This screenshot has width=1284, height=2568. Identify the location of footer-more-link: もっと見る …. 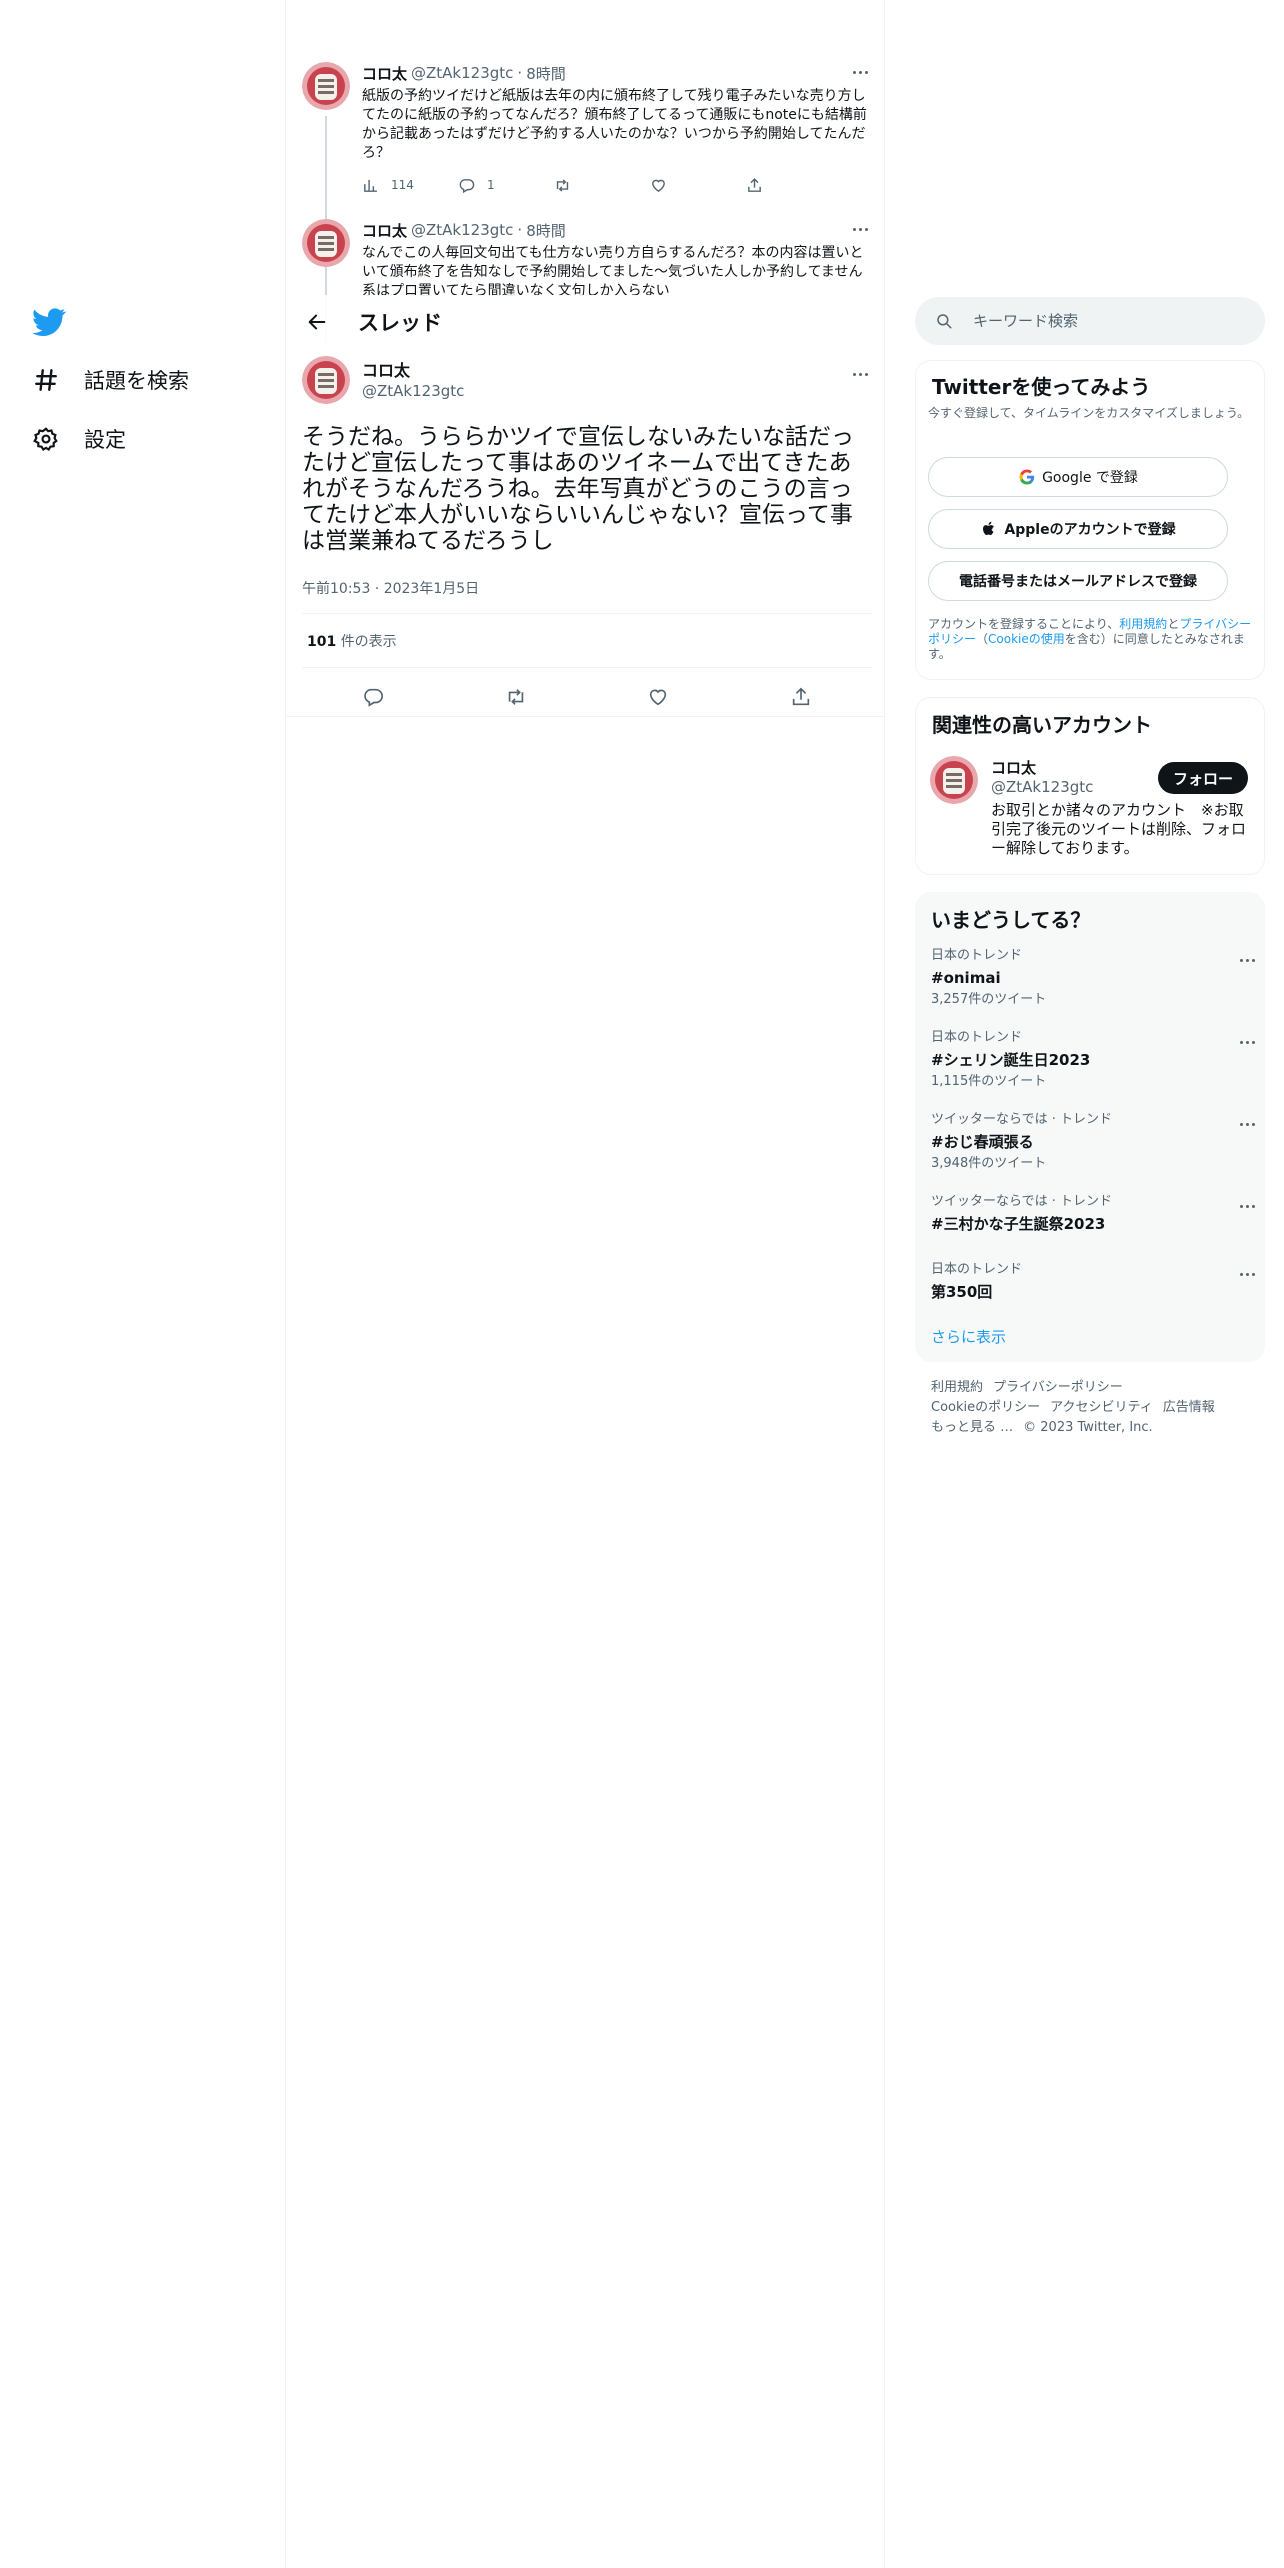
(972, 1427).